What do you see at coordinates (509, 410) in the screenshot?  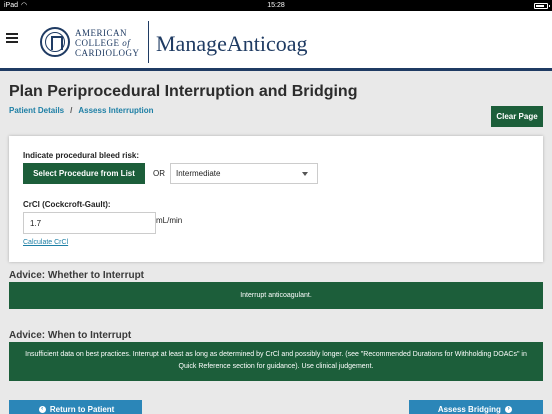 I see `chevron-right-icon: ›` at bounding box center [509, 410].